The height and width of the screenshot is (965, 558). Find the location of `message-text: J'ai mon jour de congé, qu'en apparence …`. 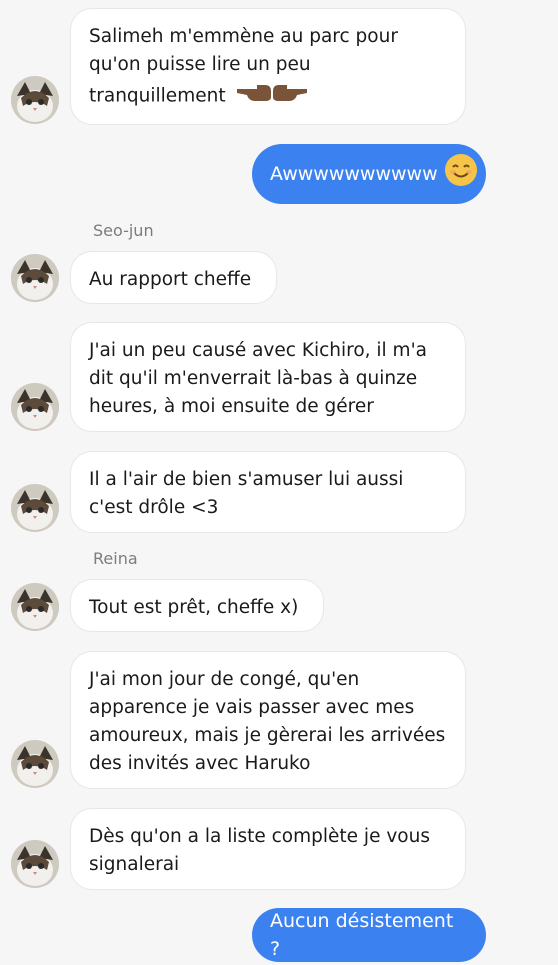

message-text: J'ai mon jour de congé, qu'en apparence … is located at coordinates (267, 721).